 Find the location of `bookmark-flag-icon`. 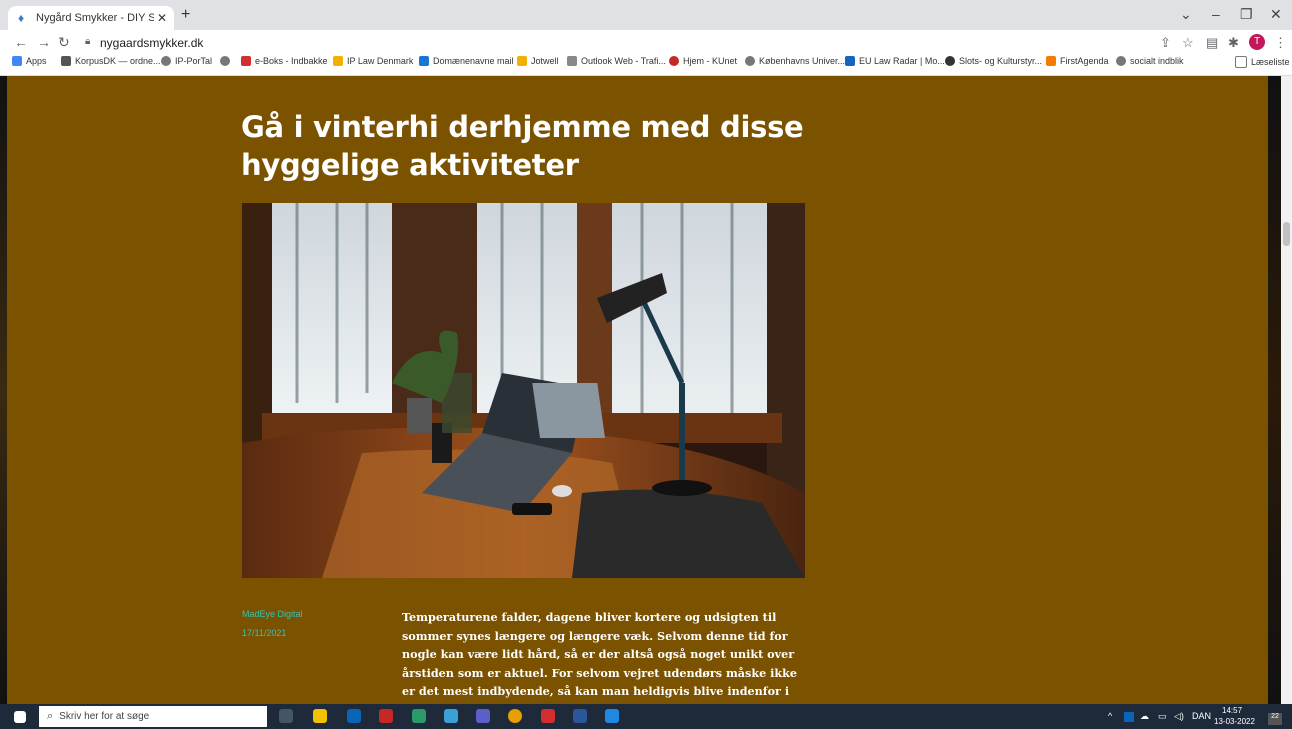

bookmark-flag-icon is located at coordinates (1051, 61).